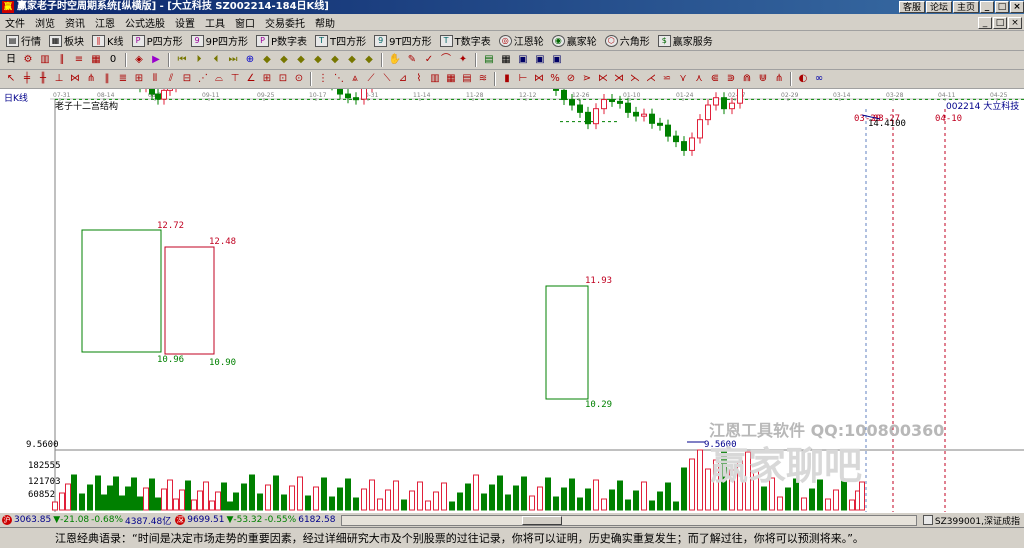 This screenshot has width=1024, height=548. What do you see at coordinates (75, 79) in the screenshot?
I see `fan-icon: ⋈` at bounding box center [75, 79].